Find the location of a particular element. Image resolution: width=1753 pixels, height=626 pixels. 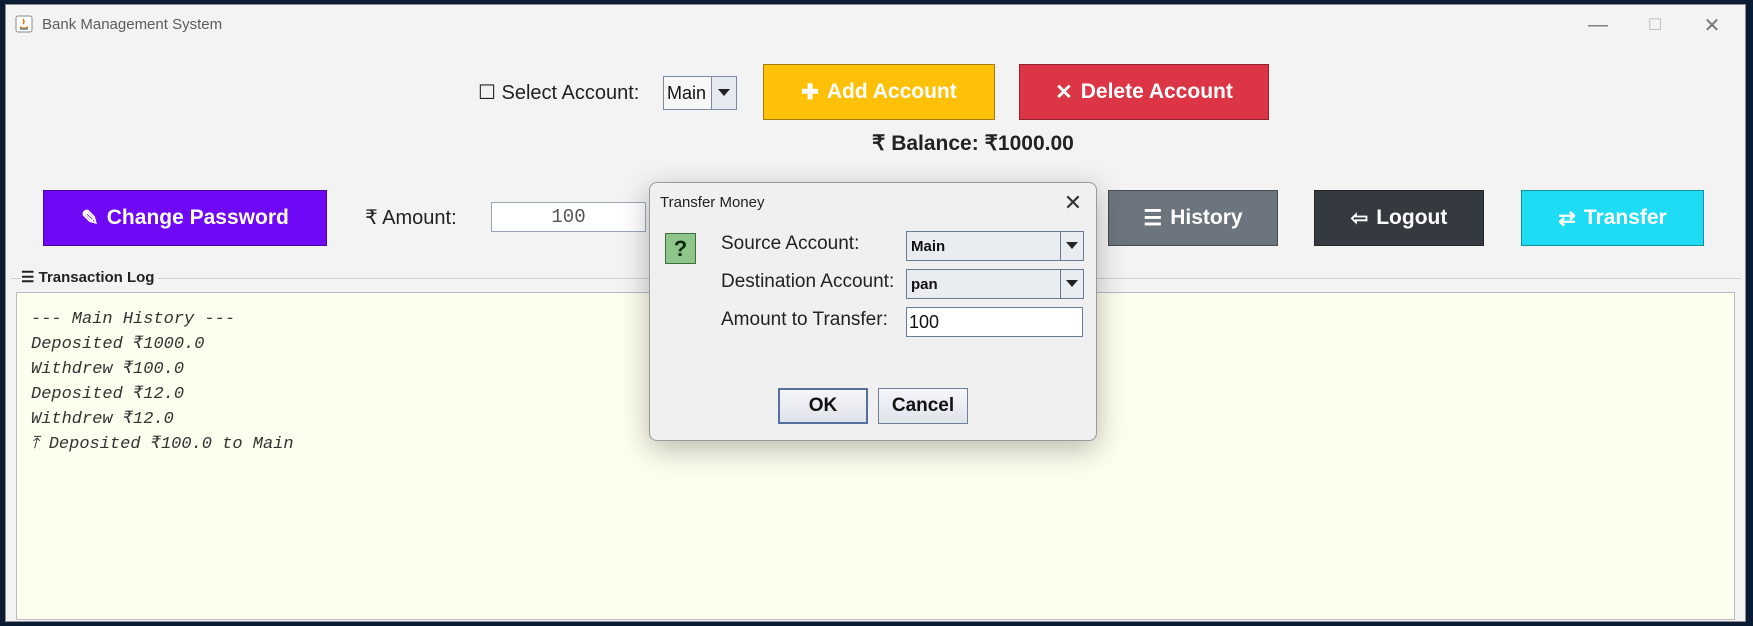

balance-label: ₹ Balance: ₹1000.00 is located at coordinates (973, 143).